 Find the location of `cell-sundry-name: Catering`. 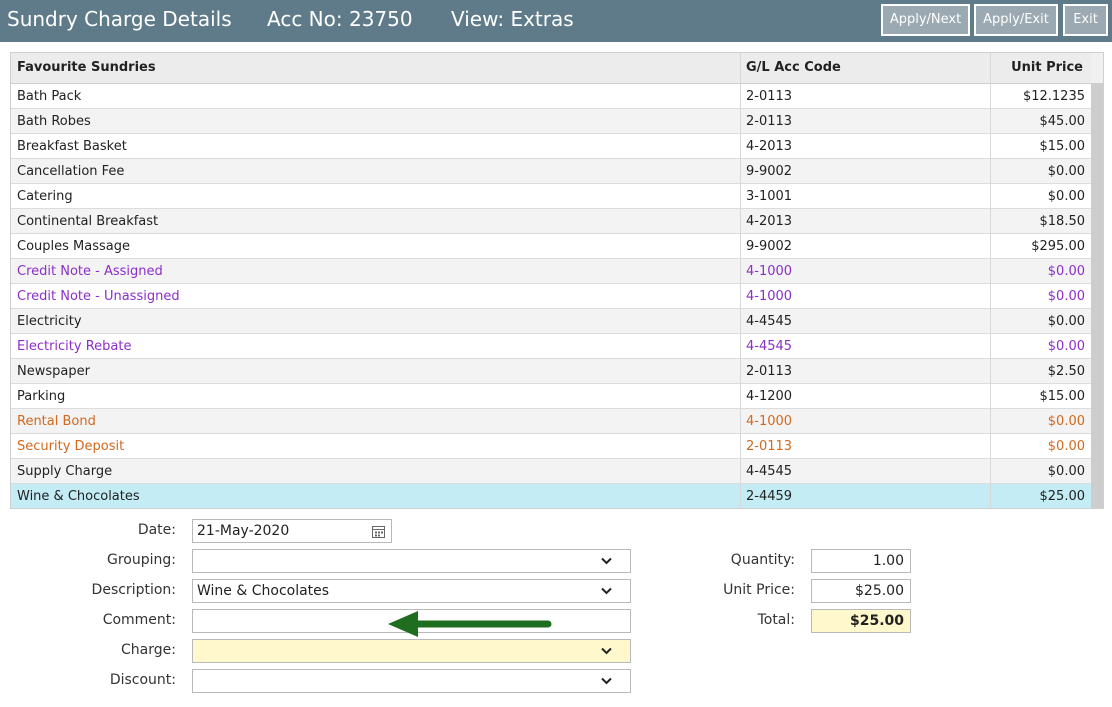

cell-sundry-name: Catering is located at coordinates (45, 196).